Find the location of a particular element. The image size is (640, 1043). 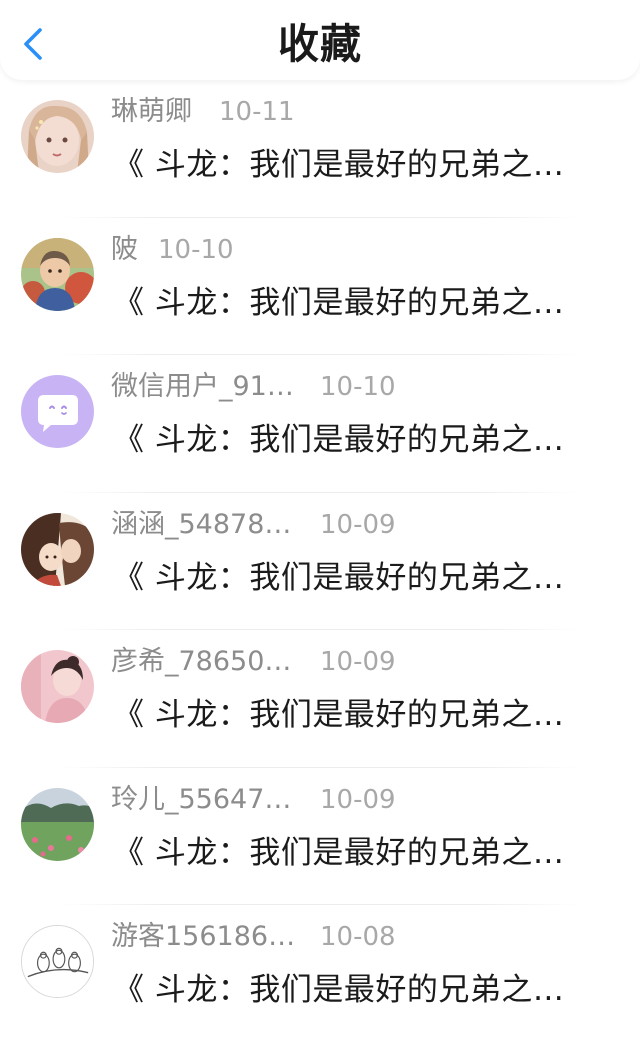

child-photo-avatar is located at coordinates (57, 274).